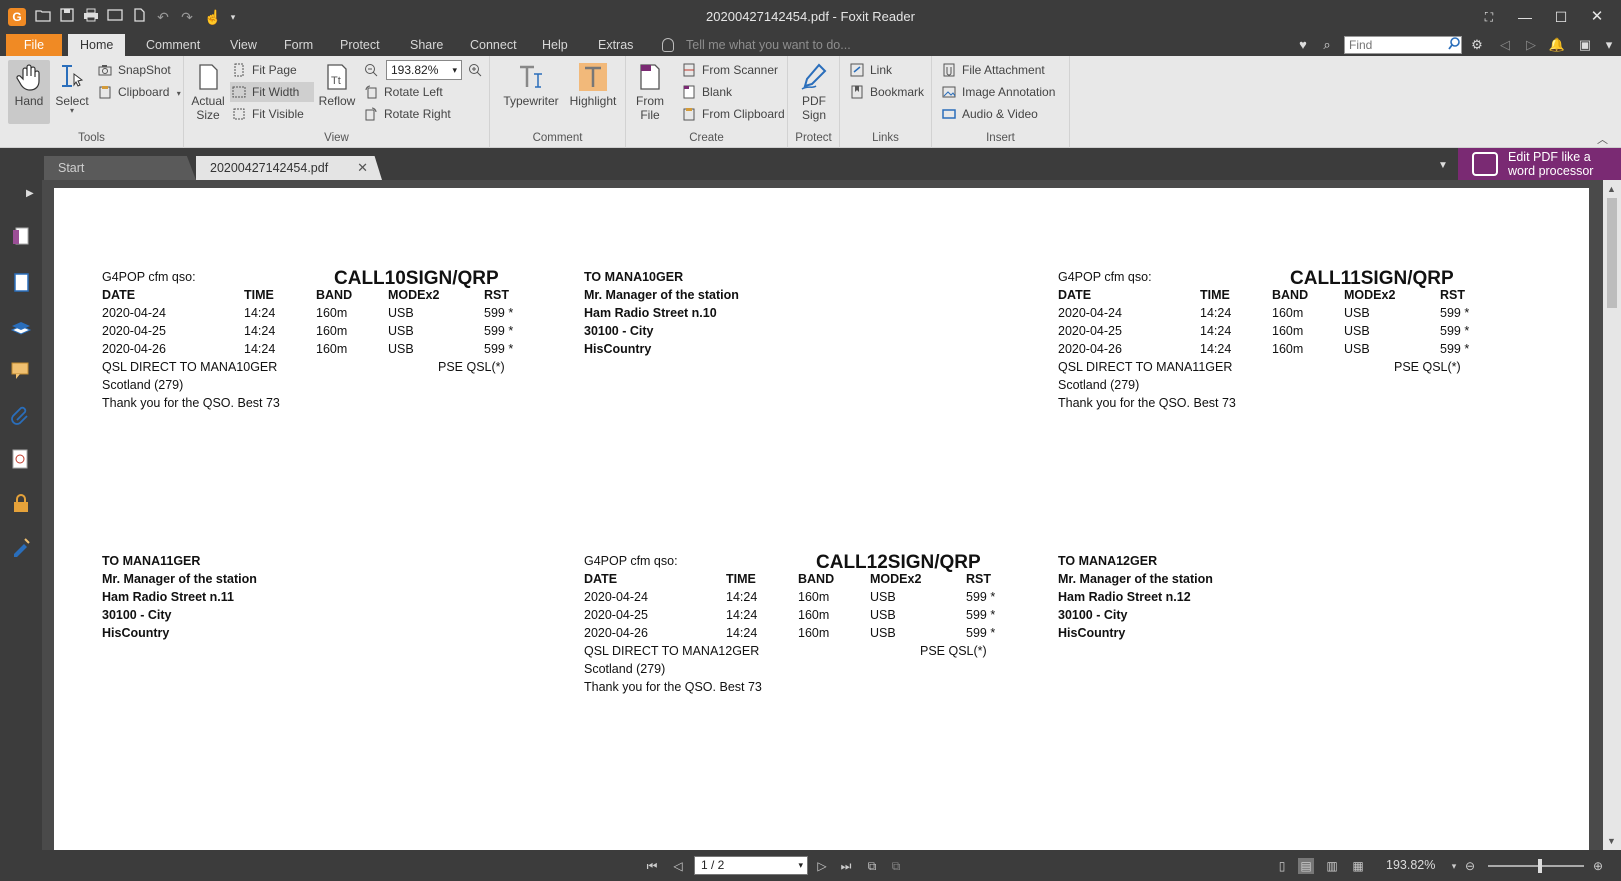 This screenshot has width=1621, height=881. I want to click on select-dropdown-icon: ▾, so click(72, 111).